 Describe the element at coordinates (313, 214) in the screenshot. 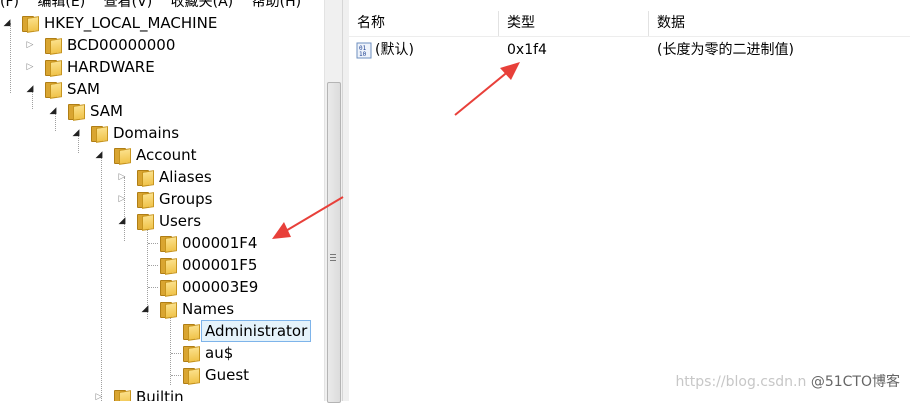

I see `arrow-to-user` at that location.